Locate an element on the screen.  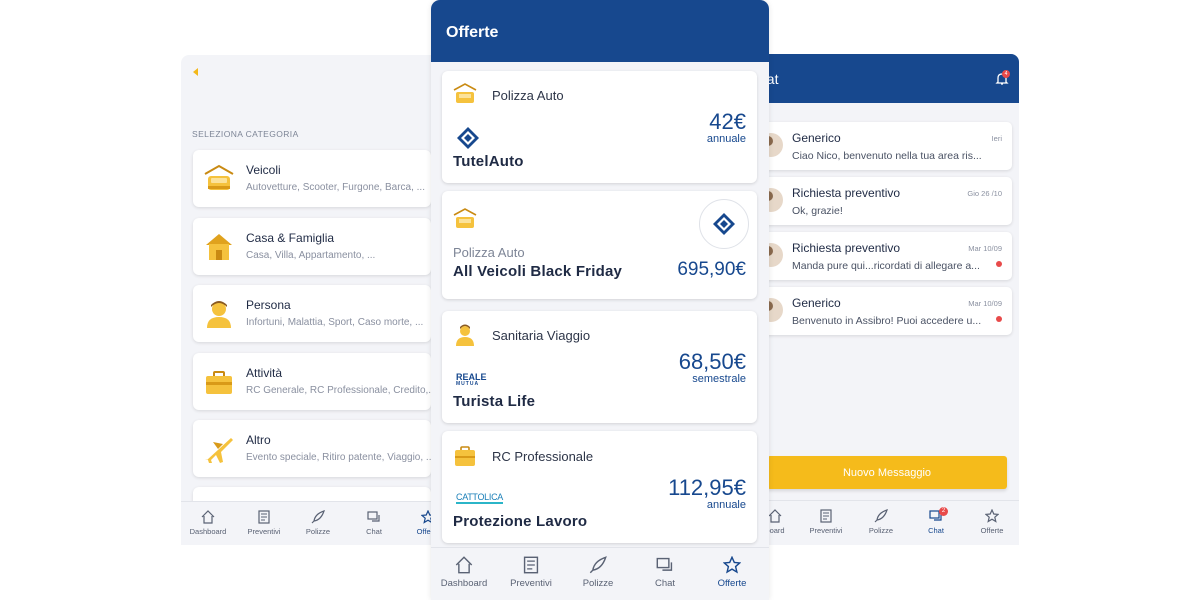
offer-category: Polizza Auto is located at coordinates (489, 252).